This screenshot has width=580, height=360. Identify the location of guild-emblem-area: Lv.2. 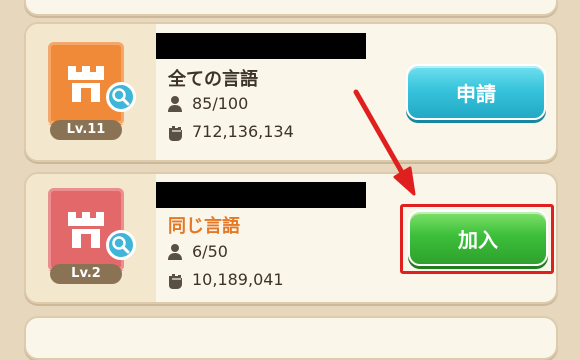
(91, 238).